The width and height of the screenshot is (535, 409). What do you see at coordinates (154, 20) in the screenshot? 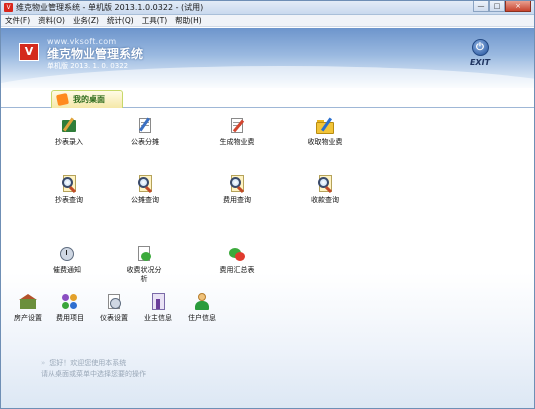
I see `menu-tools: 工具(T)` at bounding box center [154, 20].